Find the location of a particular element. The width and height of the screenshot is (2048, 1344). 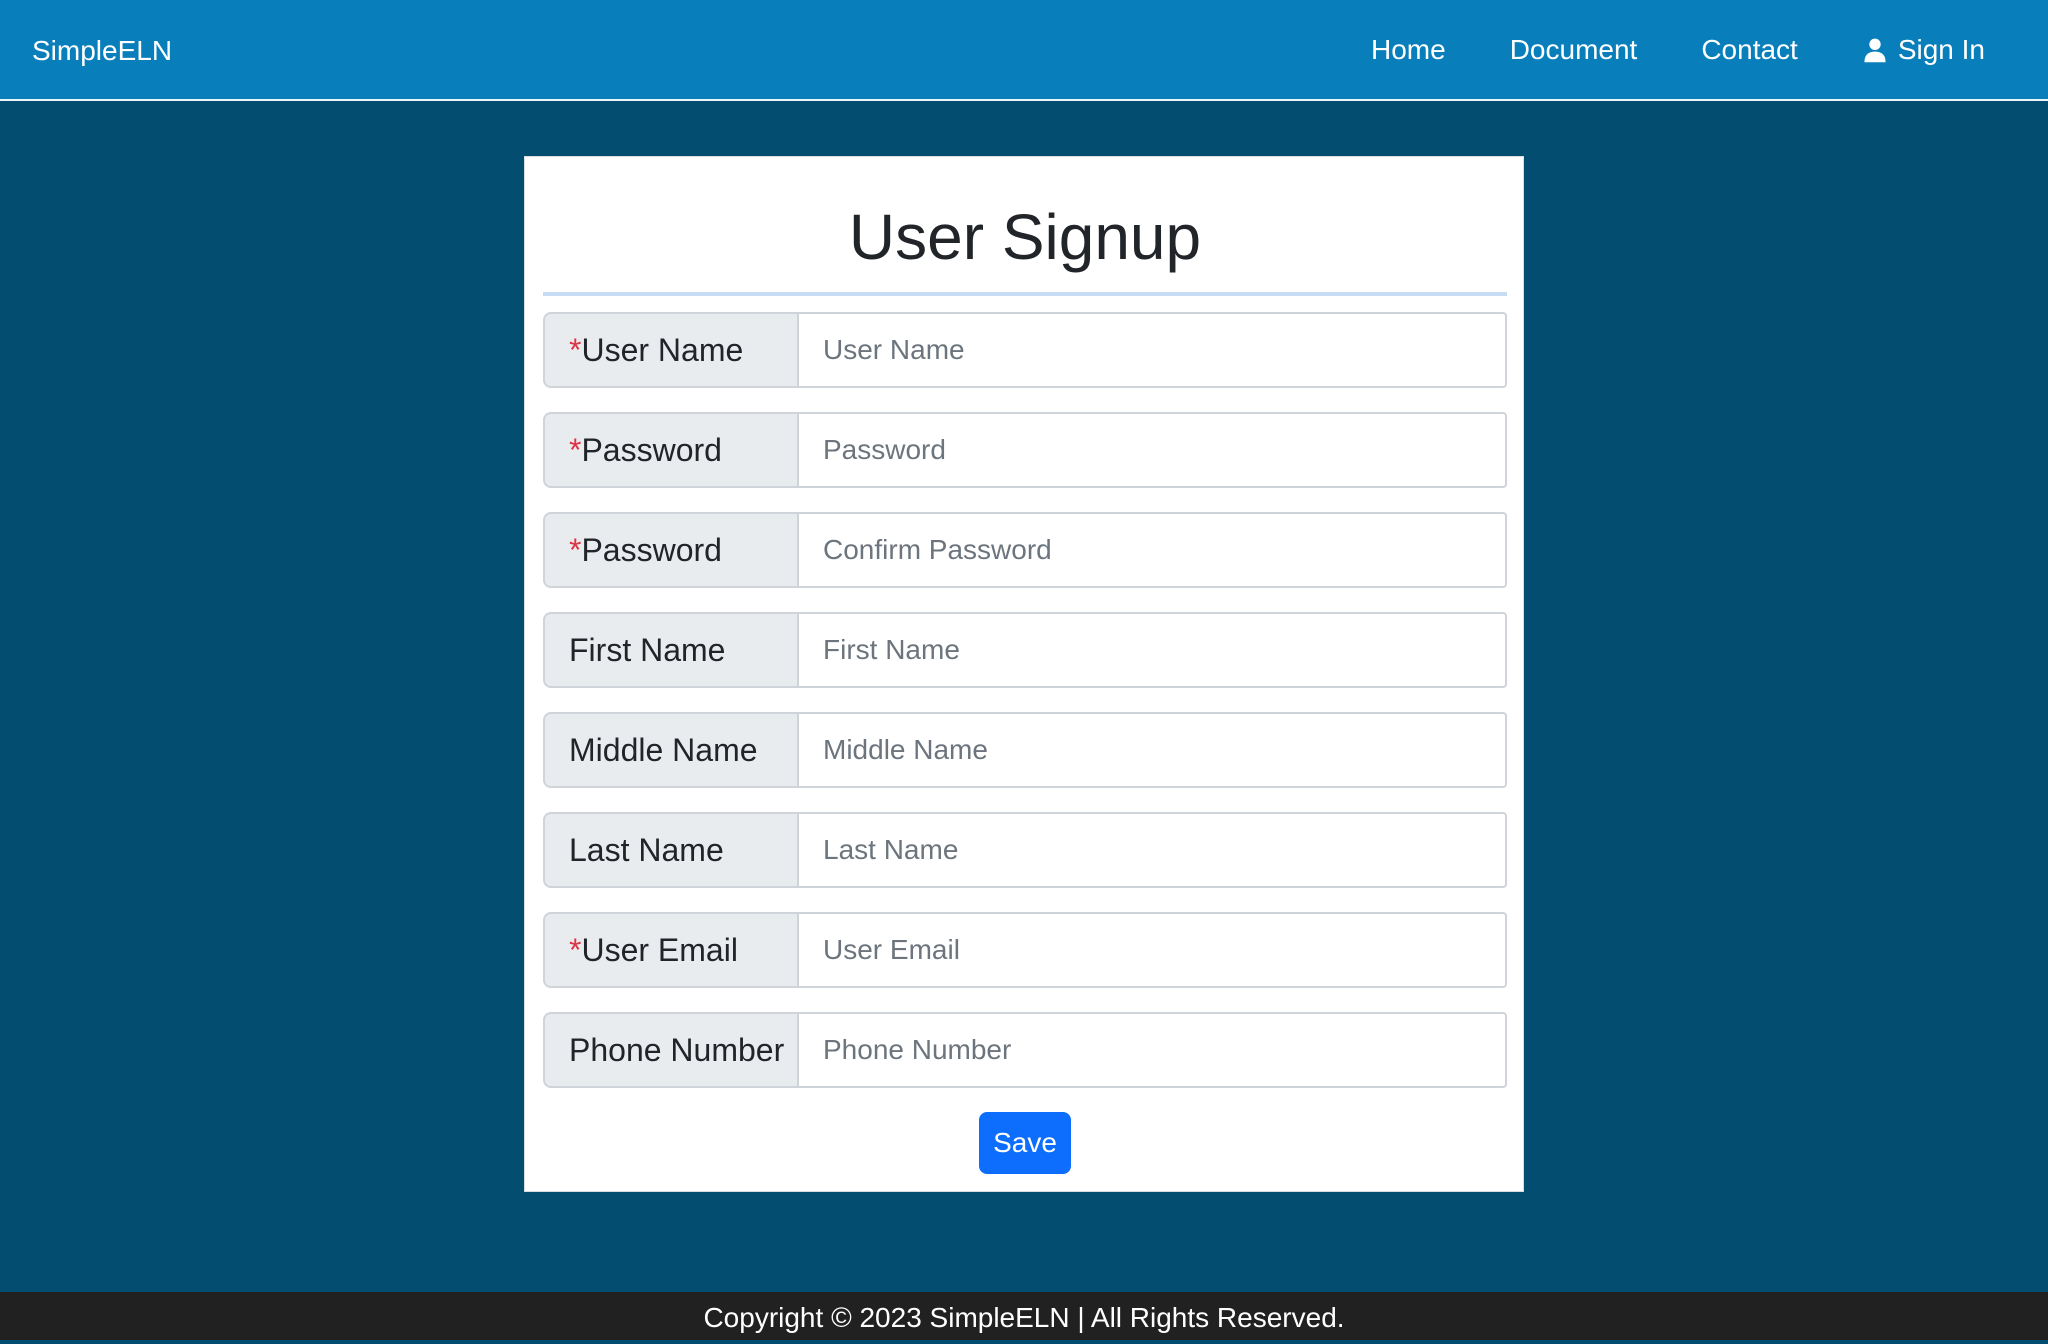

save-button: Save is located at coordinates (1025, 1143).